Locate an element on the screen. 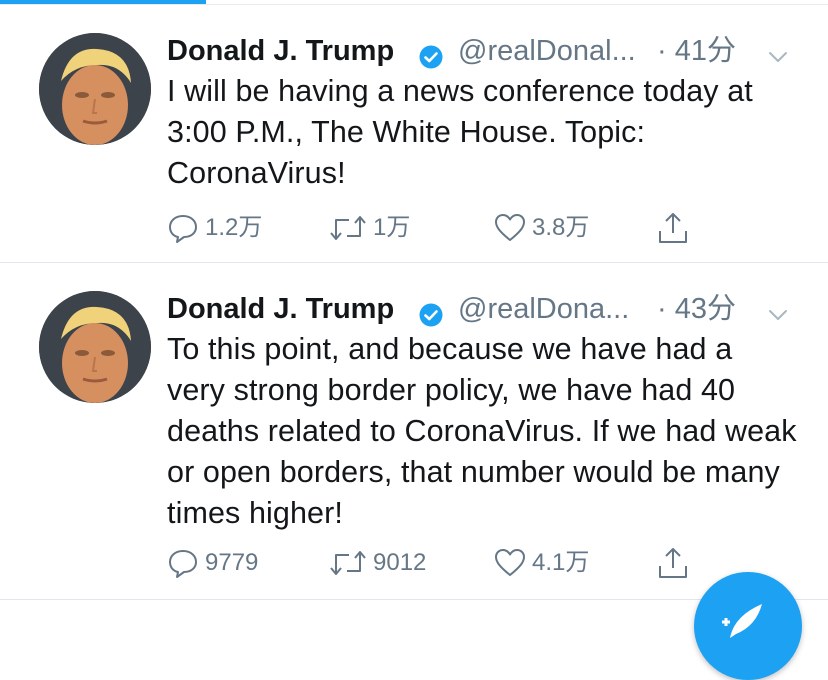 The image size is (828, 680). timestamp: · 41分 is located at coordinates (696, 51).